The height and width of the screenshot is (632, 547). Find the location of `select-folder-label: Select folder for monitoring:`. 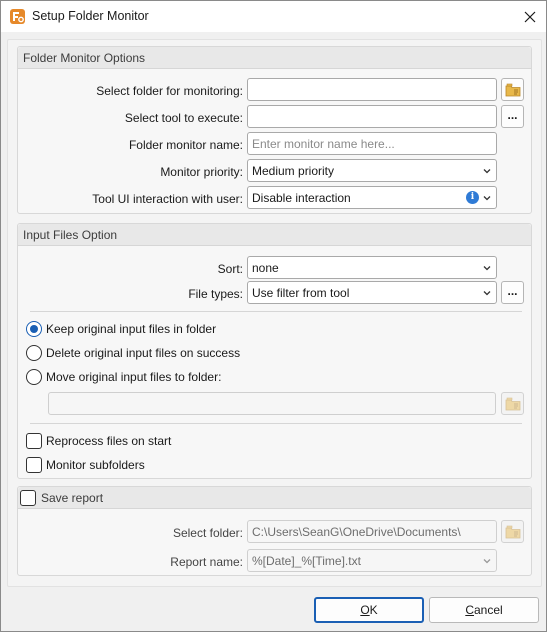

select-folder-label: Select folder for monitoring: is located at coordinates (169, 91).